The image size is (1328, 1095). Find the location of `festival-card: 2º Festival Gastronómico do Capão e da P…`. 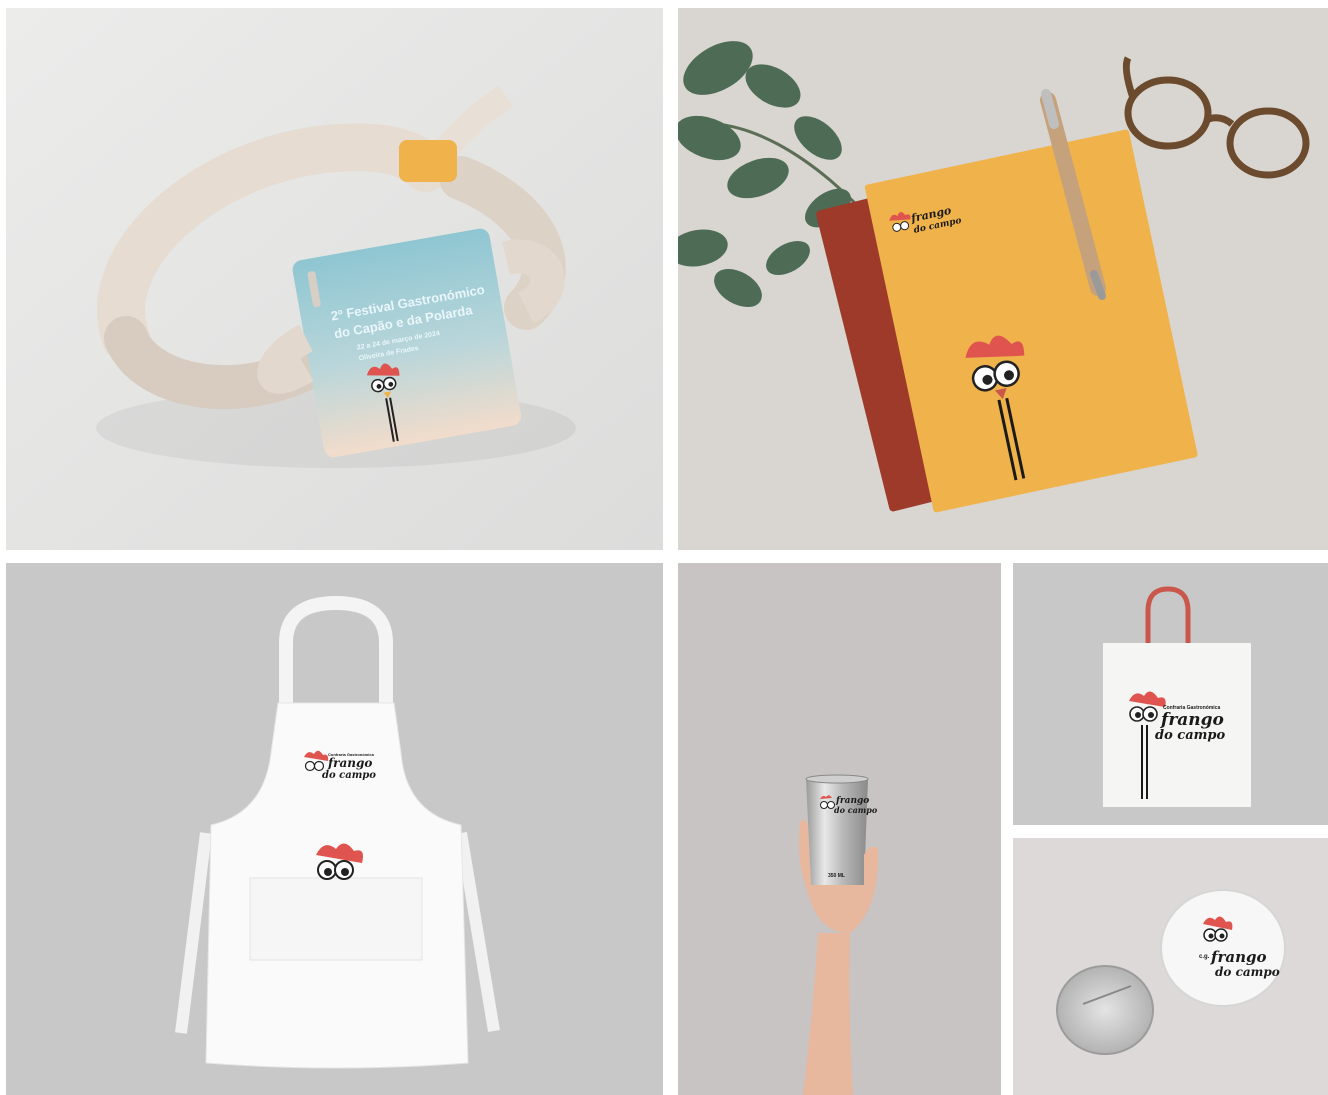

festival-card: 2º Festival Gastronómico do Capão e da P… is located at coordinates (407, 343).